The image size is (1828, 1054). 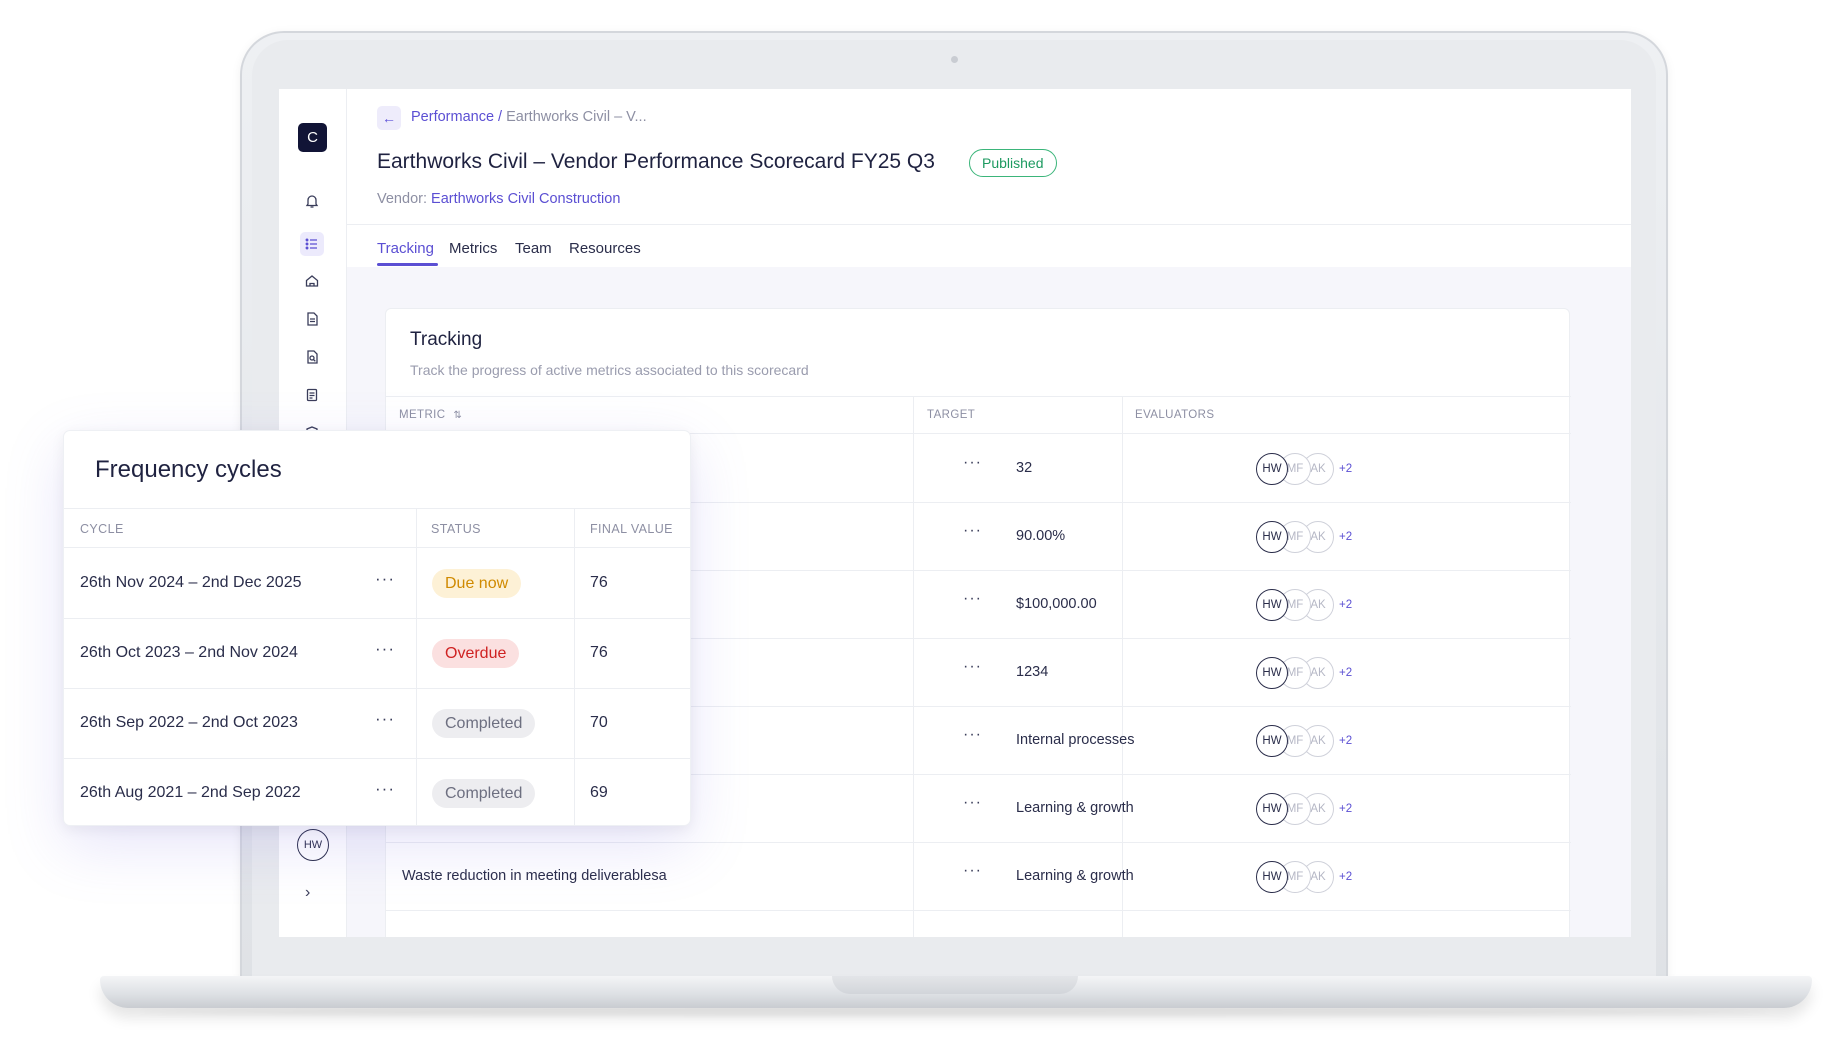 What do you see at coordinates (405, 248) in the screenshot?
I see `tab-tracking: Tracking` at bounding box center [405, 248].